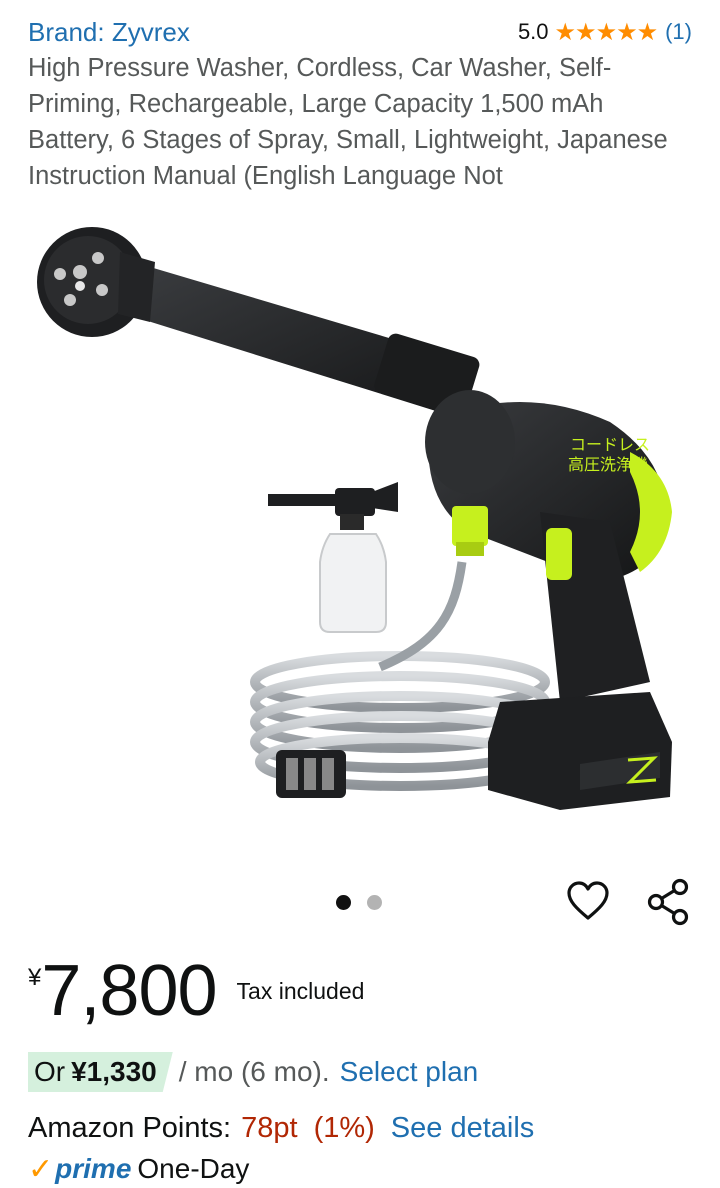 The width and height of the screenshot is (720, 1188). What do you see at coordinates (50, 1071) in the screenshot?
I see `installment-or: Or` at bounding box center [50, 1071].